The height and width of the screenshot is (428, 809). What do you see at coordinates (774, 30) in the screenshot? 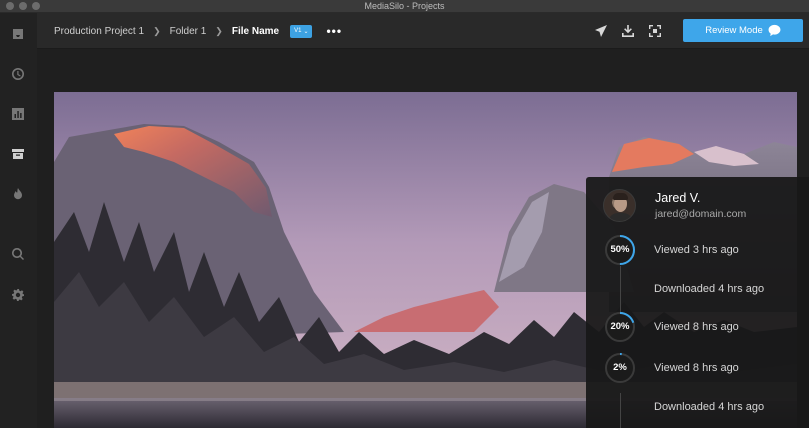
I see `chat-bubble-icon` at bounding box center [774, 30].